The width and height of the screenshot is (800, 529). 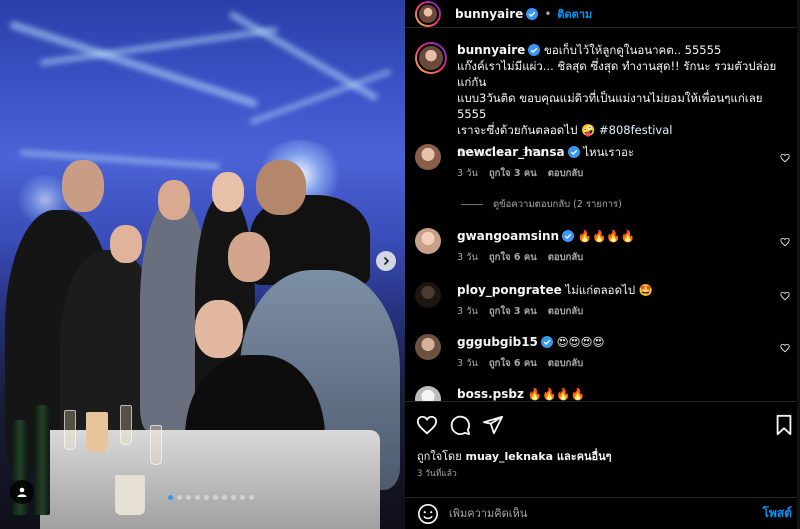 What do you see at coordinates (497, 342) in the screenshot?
I see `commenter-username: gggubgib15` at bounding box center [497, 342].